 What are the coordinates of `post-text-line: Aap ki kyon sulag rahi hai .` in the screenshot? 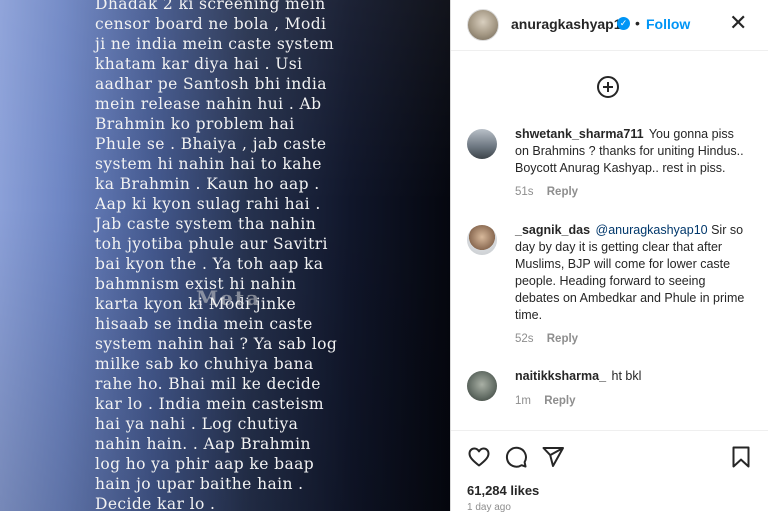 It's located at (208, 204).